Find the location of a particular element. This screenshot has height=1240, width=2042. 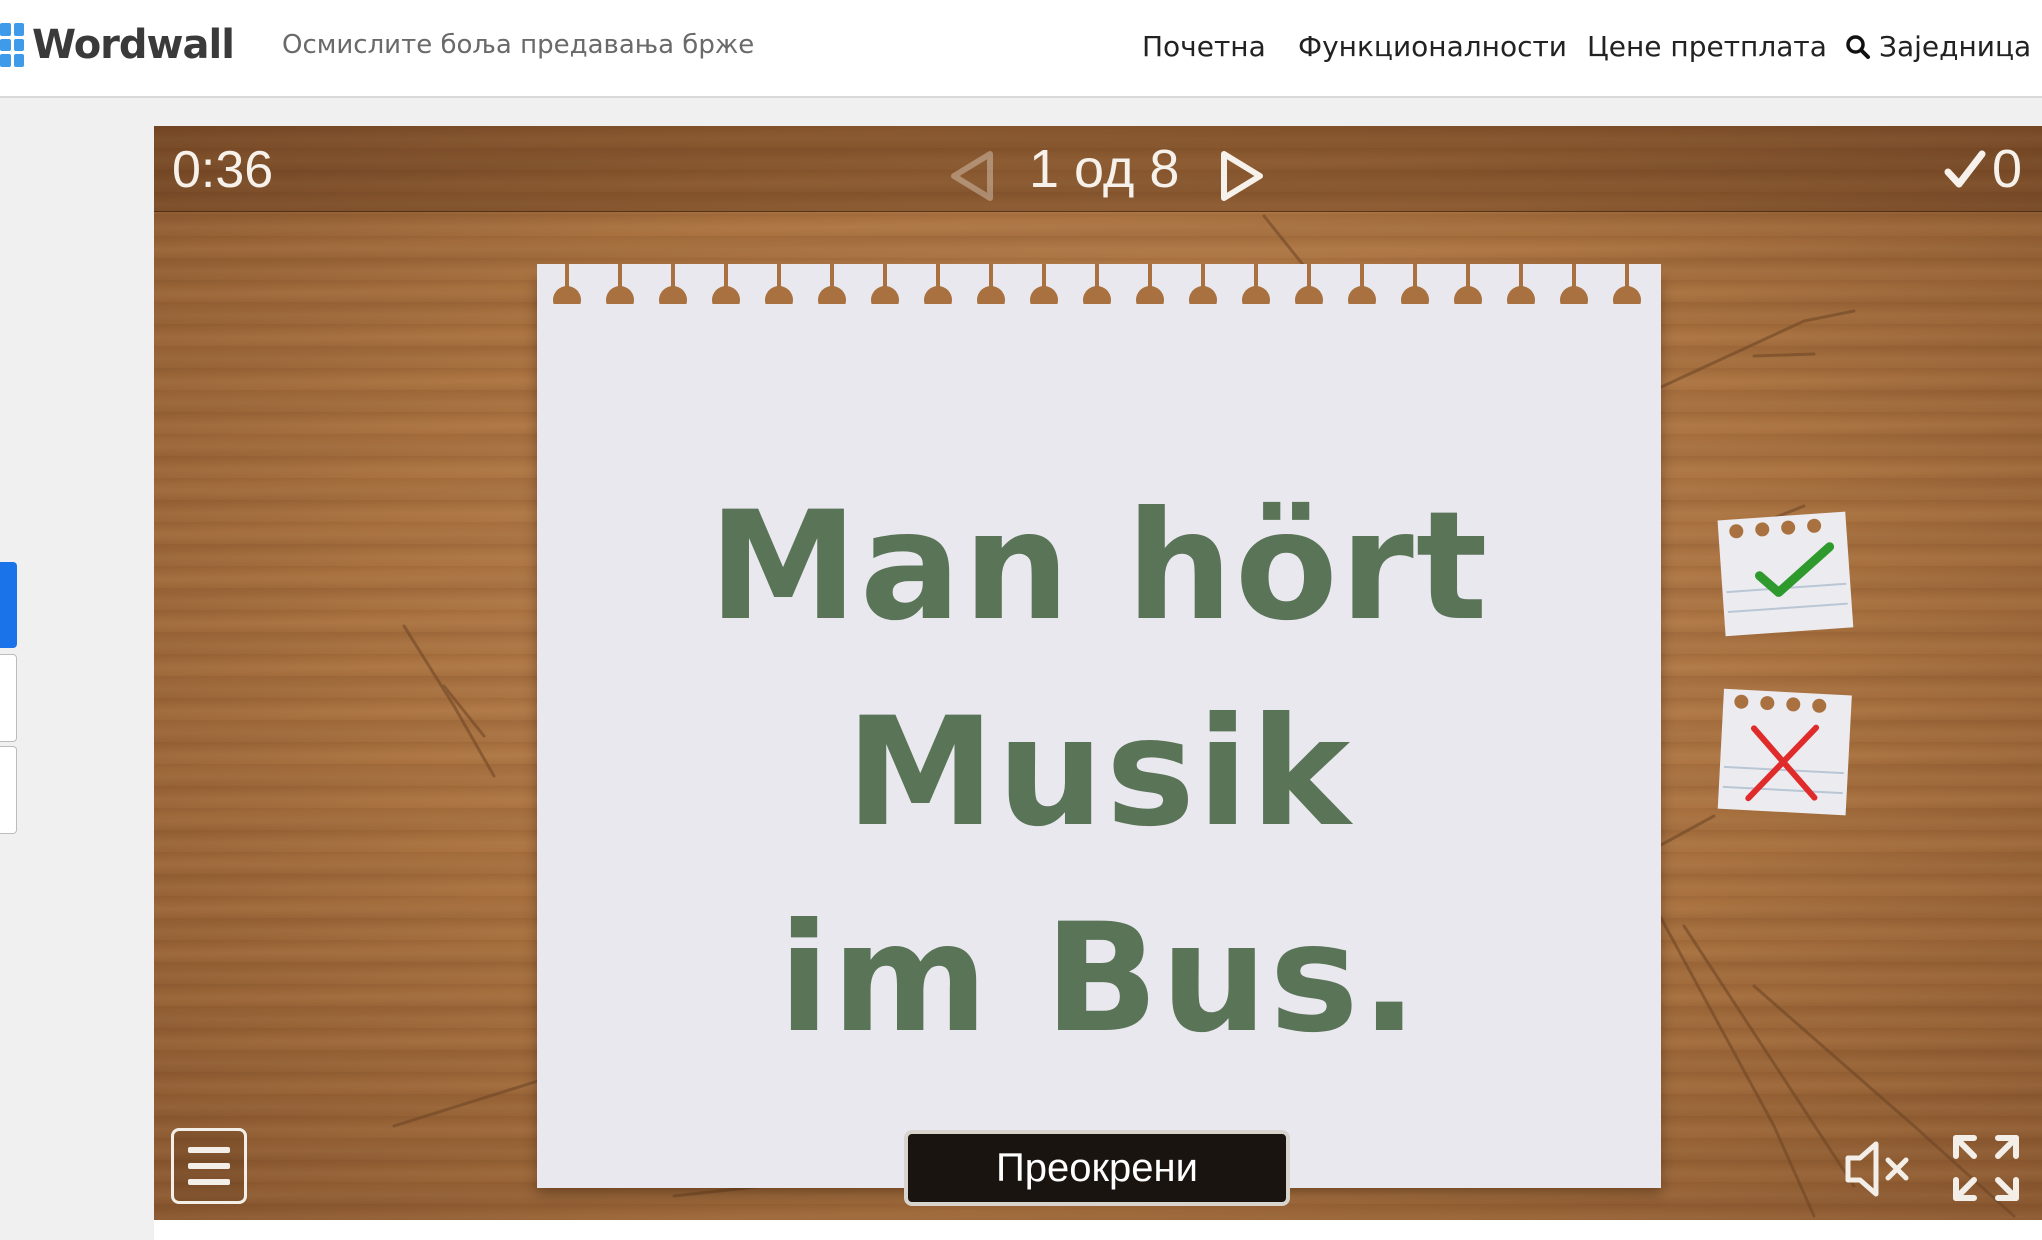

fullscreen-icon is located at coordinates (1986, 1168).